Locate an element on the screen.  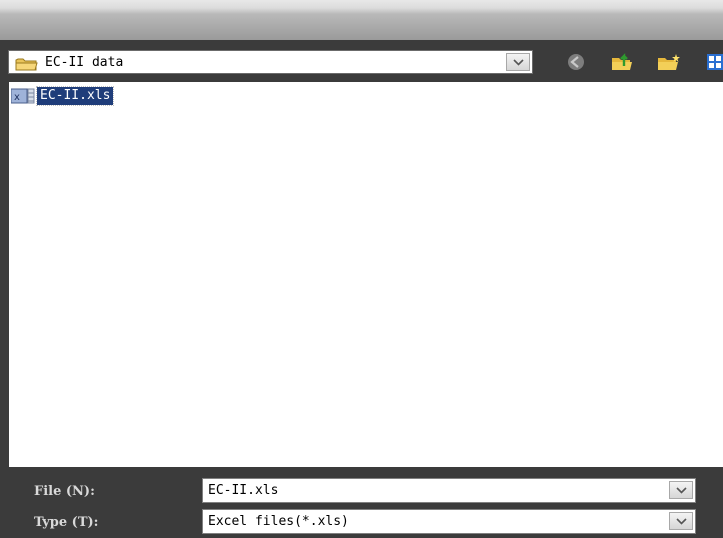
title-bar is located at coordinates (361, 20).